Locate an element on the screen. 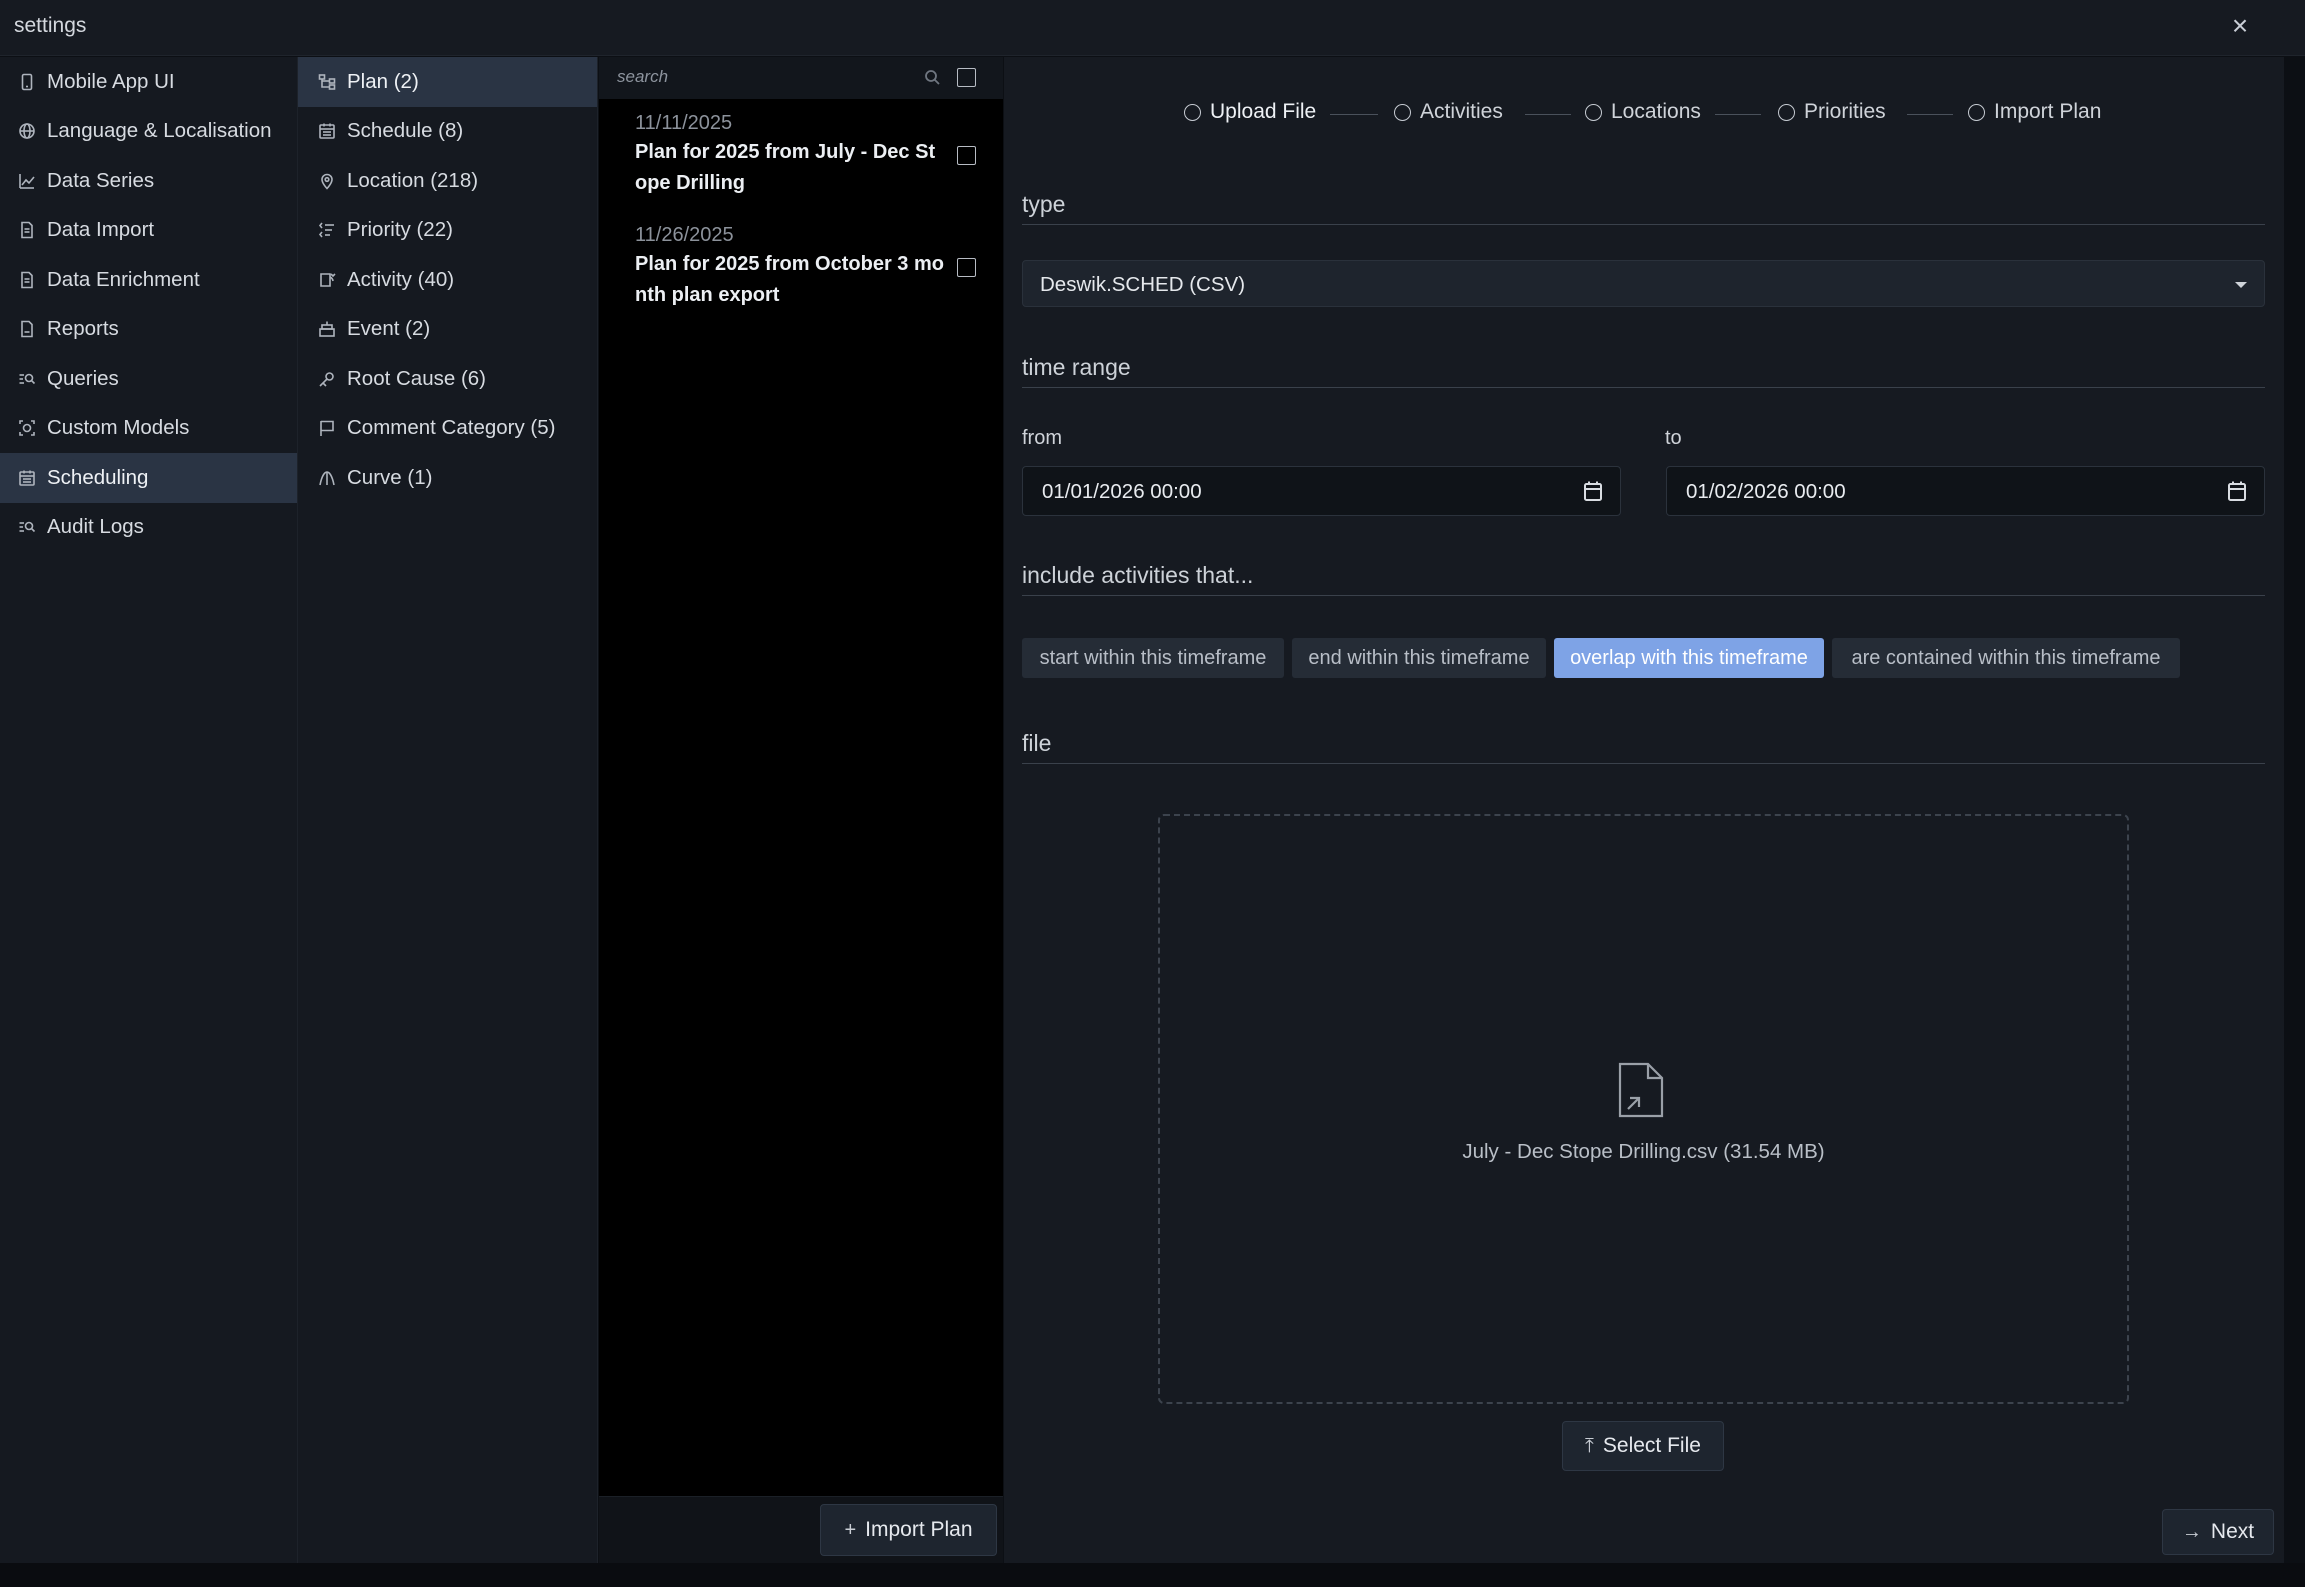  line-chart-icon is located at coordinates (27, 181).